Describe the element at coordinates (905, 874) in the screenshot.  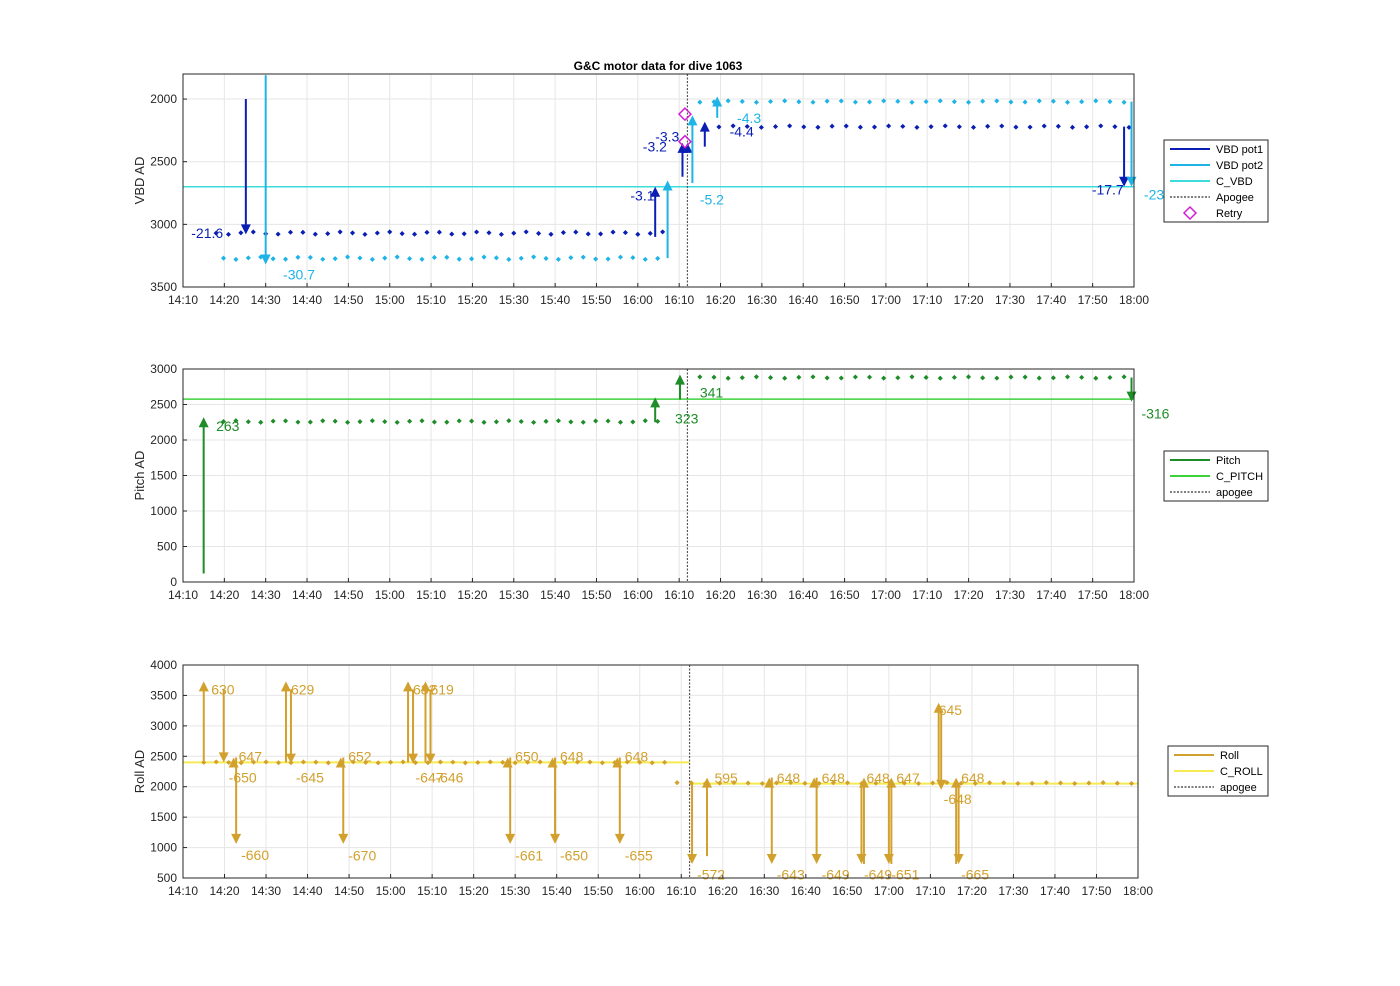
I see `move-annotation: -651` at that location.